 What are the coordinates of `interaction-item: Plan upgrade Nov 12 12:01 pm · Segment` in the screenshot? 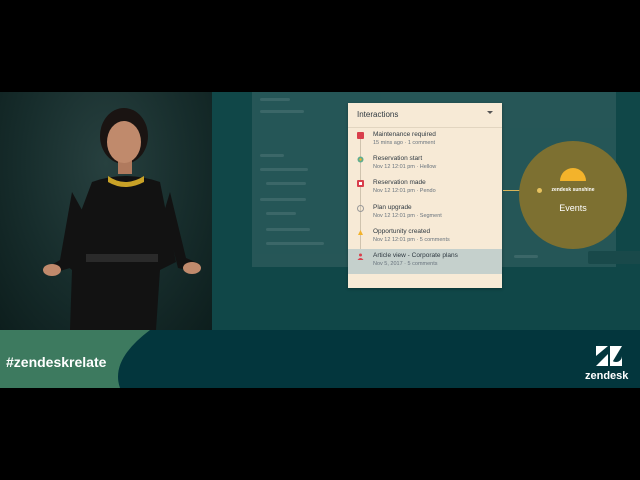 It's located at (425, 213).